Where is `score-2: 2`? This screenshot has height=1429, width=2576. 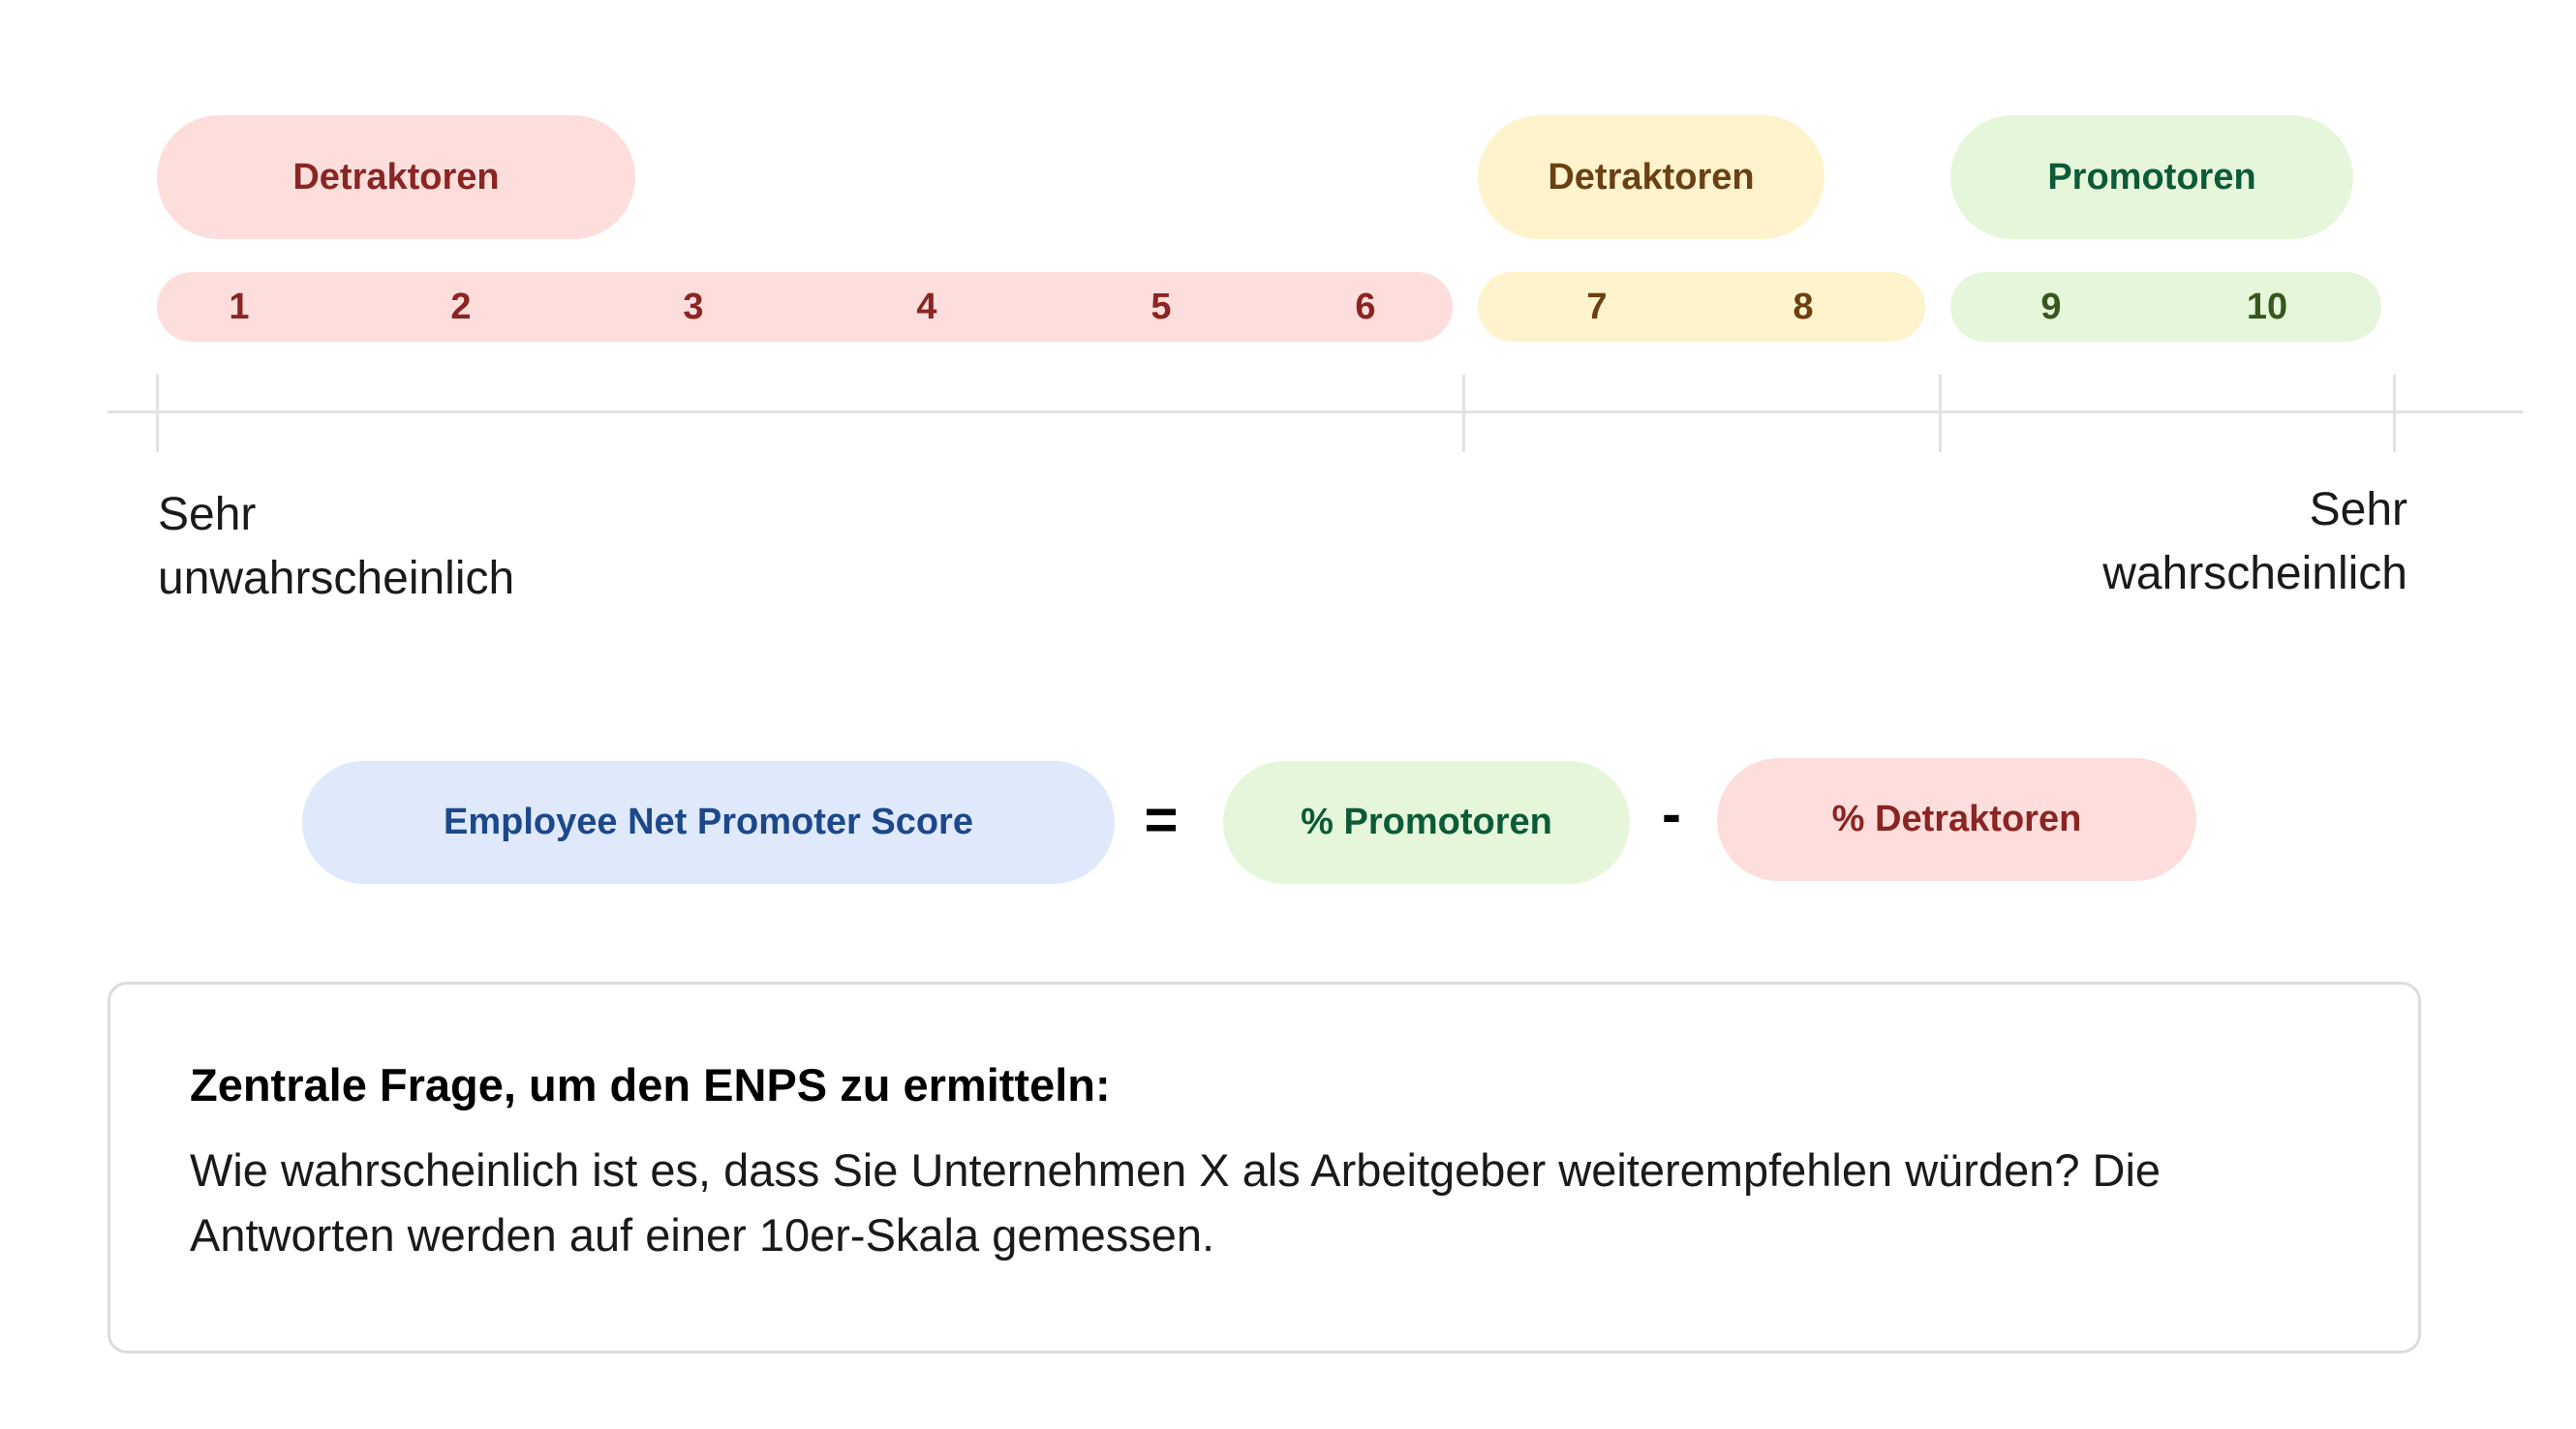 score-2: 2 is located at coordinates (461, 307).